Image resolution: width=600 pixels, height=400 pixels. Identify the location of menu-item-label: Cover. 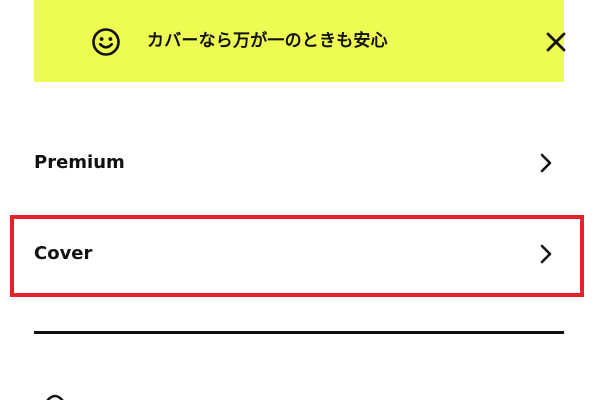
(63, 253).